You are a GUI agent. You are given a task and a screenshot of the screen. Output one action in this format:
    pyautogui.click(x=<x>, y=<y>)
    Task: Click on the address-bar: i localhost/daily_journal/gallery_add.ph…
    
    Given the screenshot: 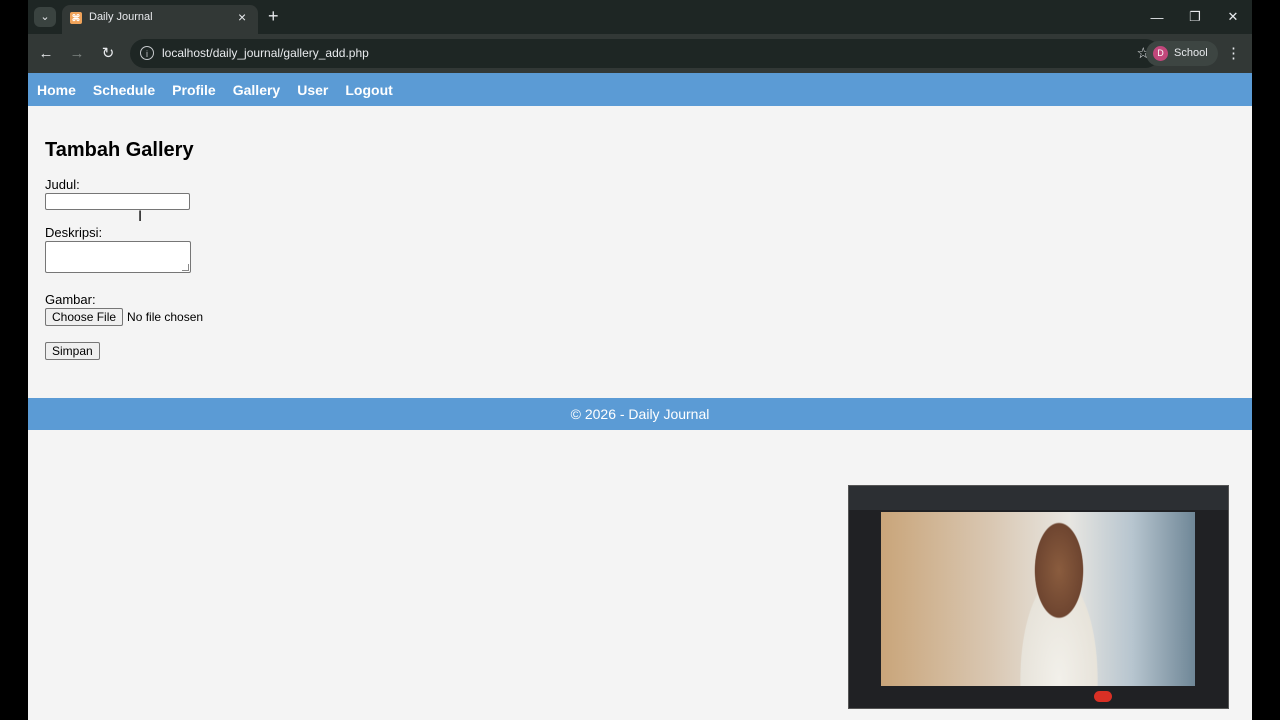 What is the action you would take?
    pyautogui.click(x=645, y=53)
    